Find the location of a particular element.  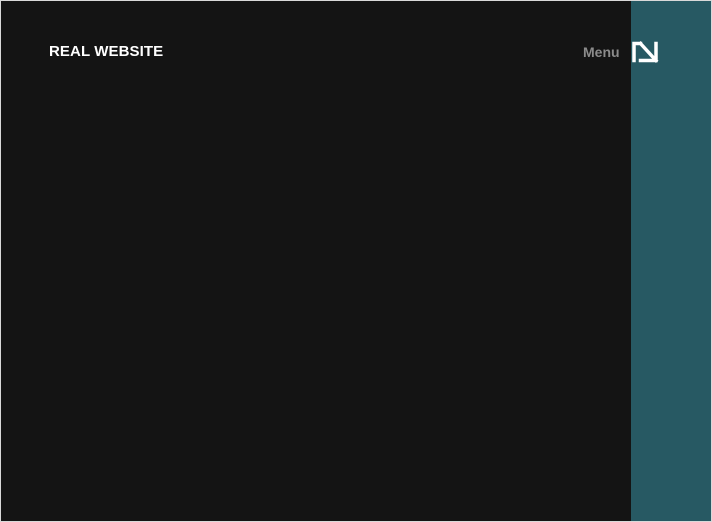

side-panel is located at coordinates (671, 261).